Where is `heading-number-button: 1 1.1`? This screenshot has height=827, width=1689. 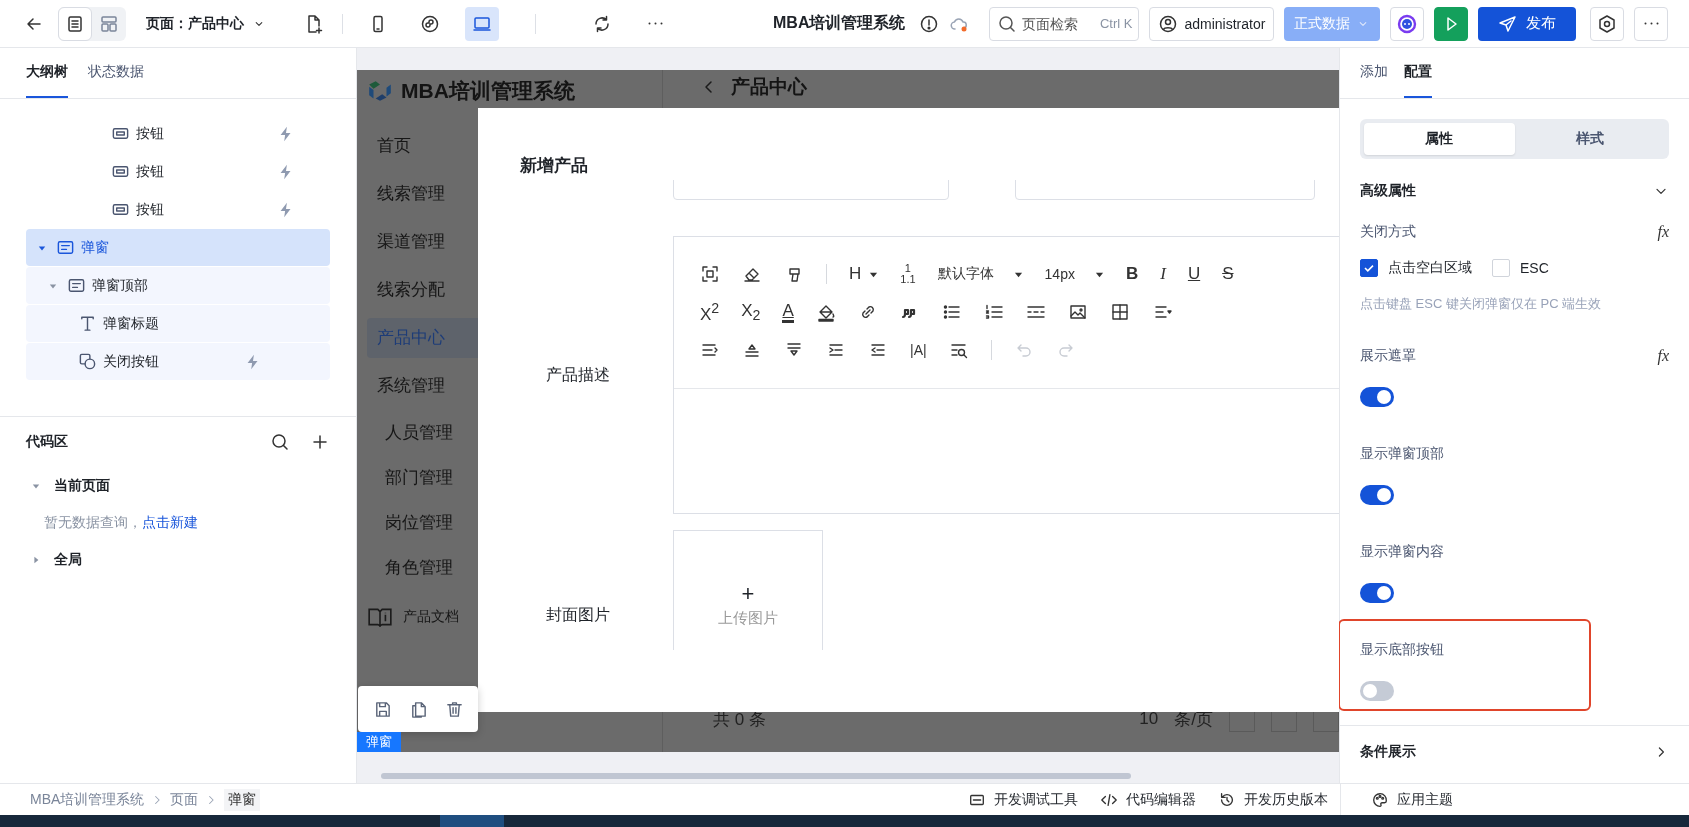
heading-number-button: 1 1.1 is located at coordinates (908, 274).